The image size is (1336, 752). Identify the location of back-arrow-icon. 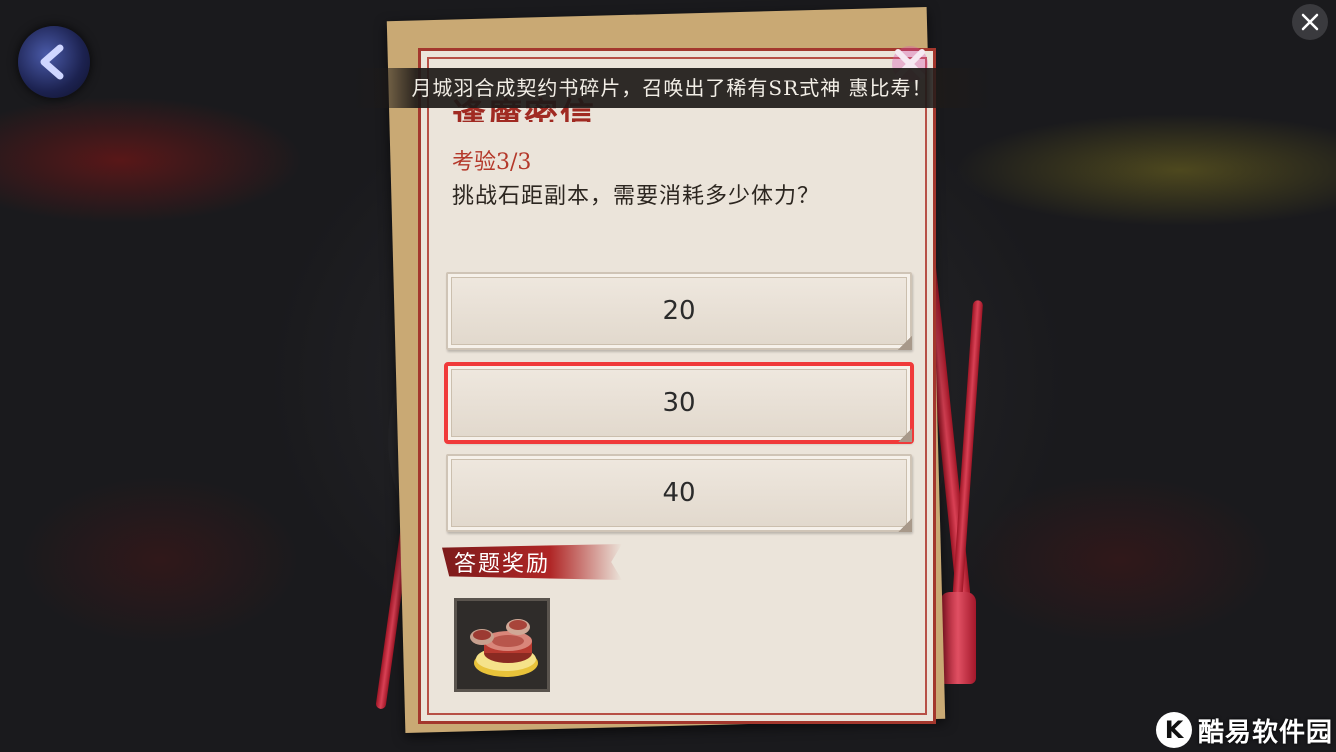
(52, 62).